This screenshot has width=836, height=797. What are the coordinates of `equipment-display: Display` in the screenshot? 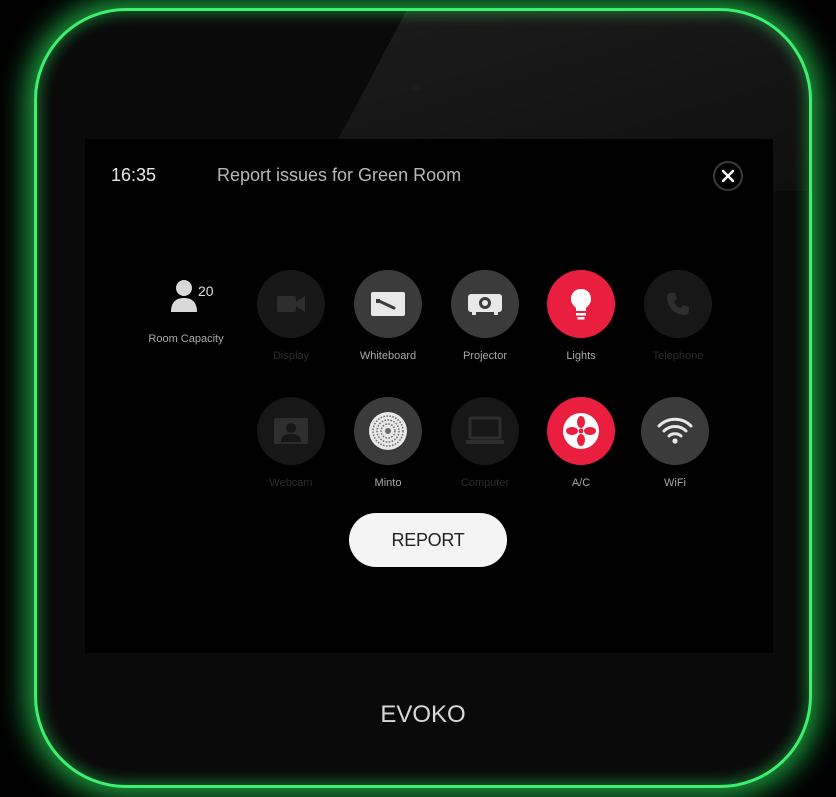 It's located at (291, 316).